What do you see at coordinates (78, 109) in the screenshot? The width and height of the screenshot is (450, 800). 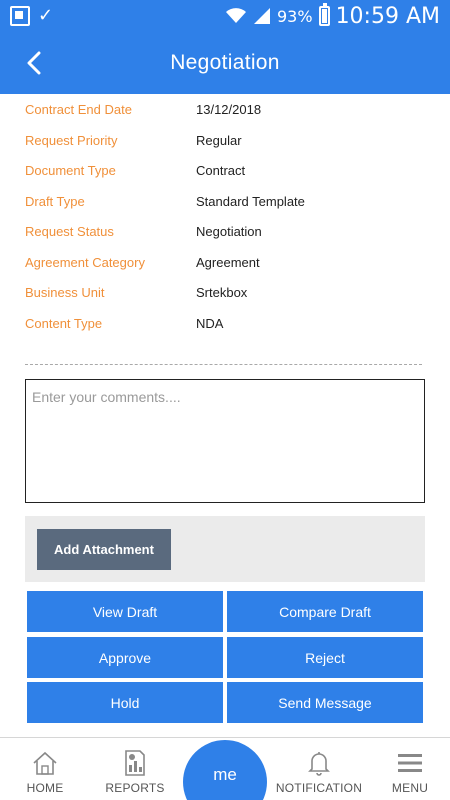 I see `detail-label: Contract End Date` at bounding box center [78, 109].